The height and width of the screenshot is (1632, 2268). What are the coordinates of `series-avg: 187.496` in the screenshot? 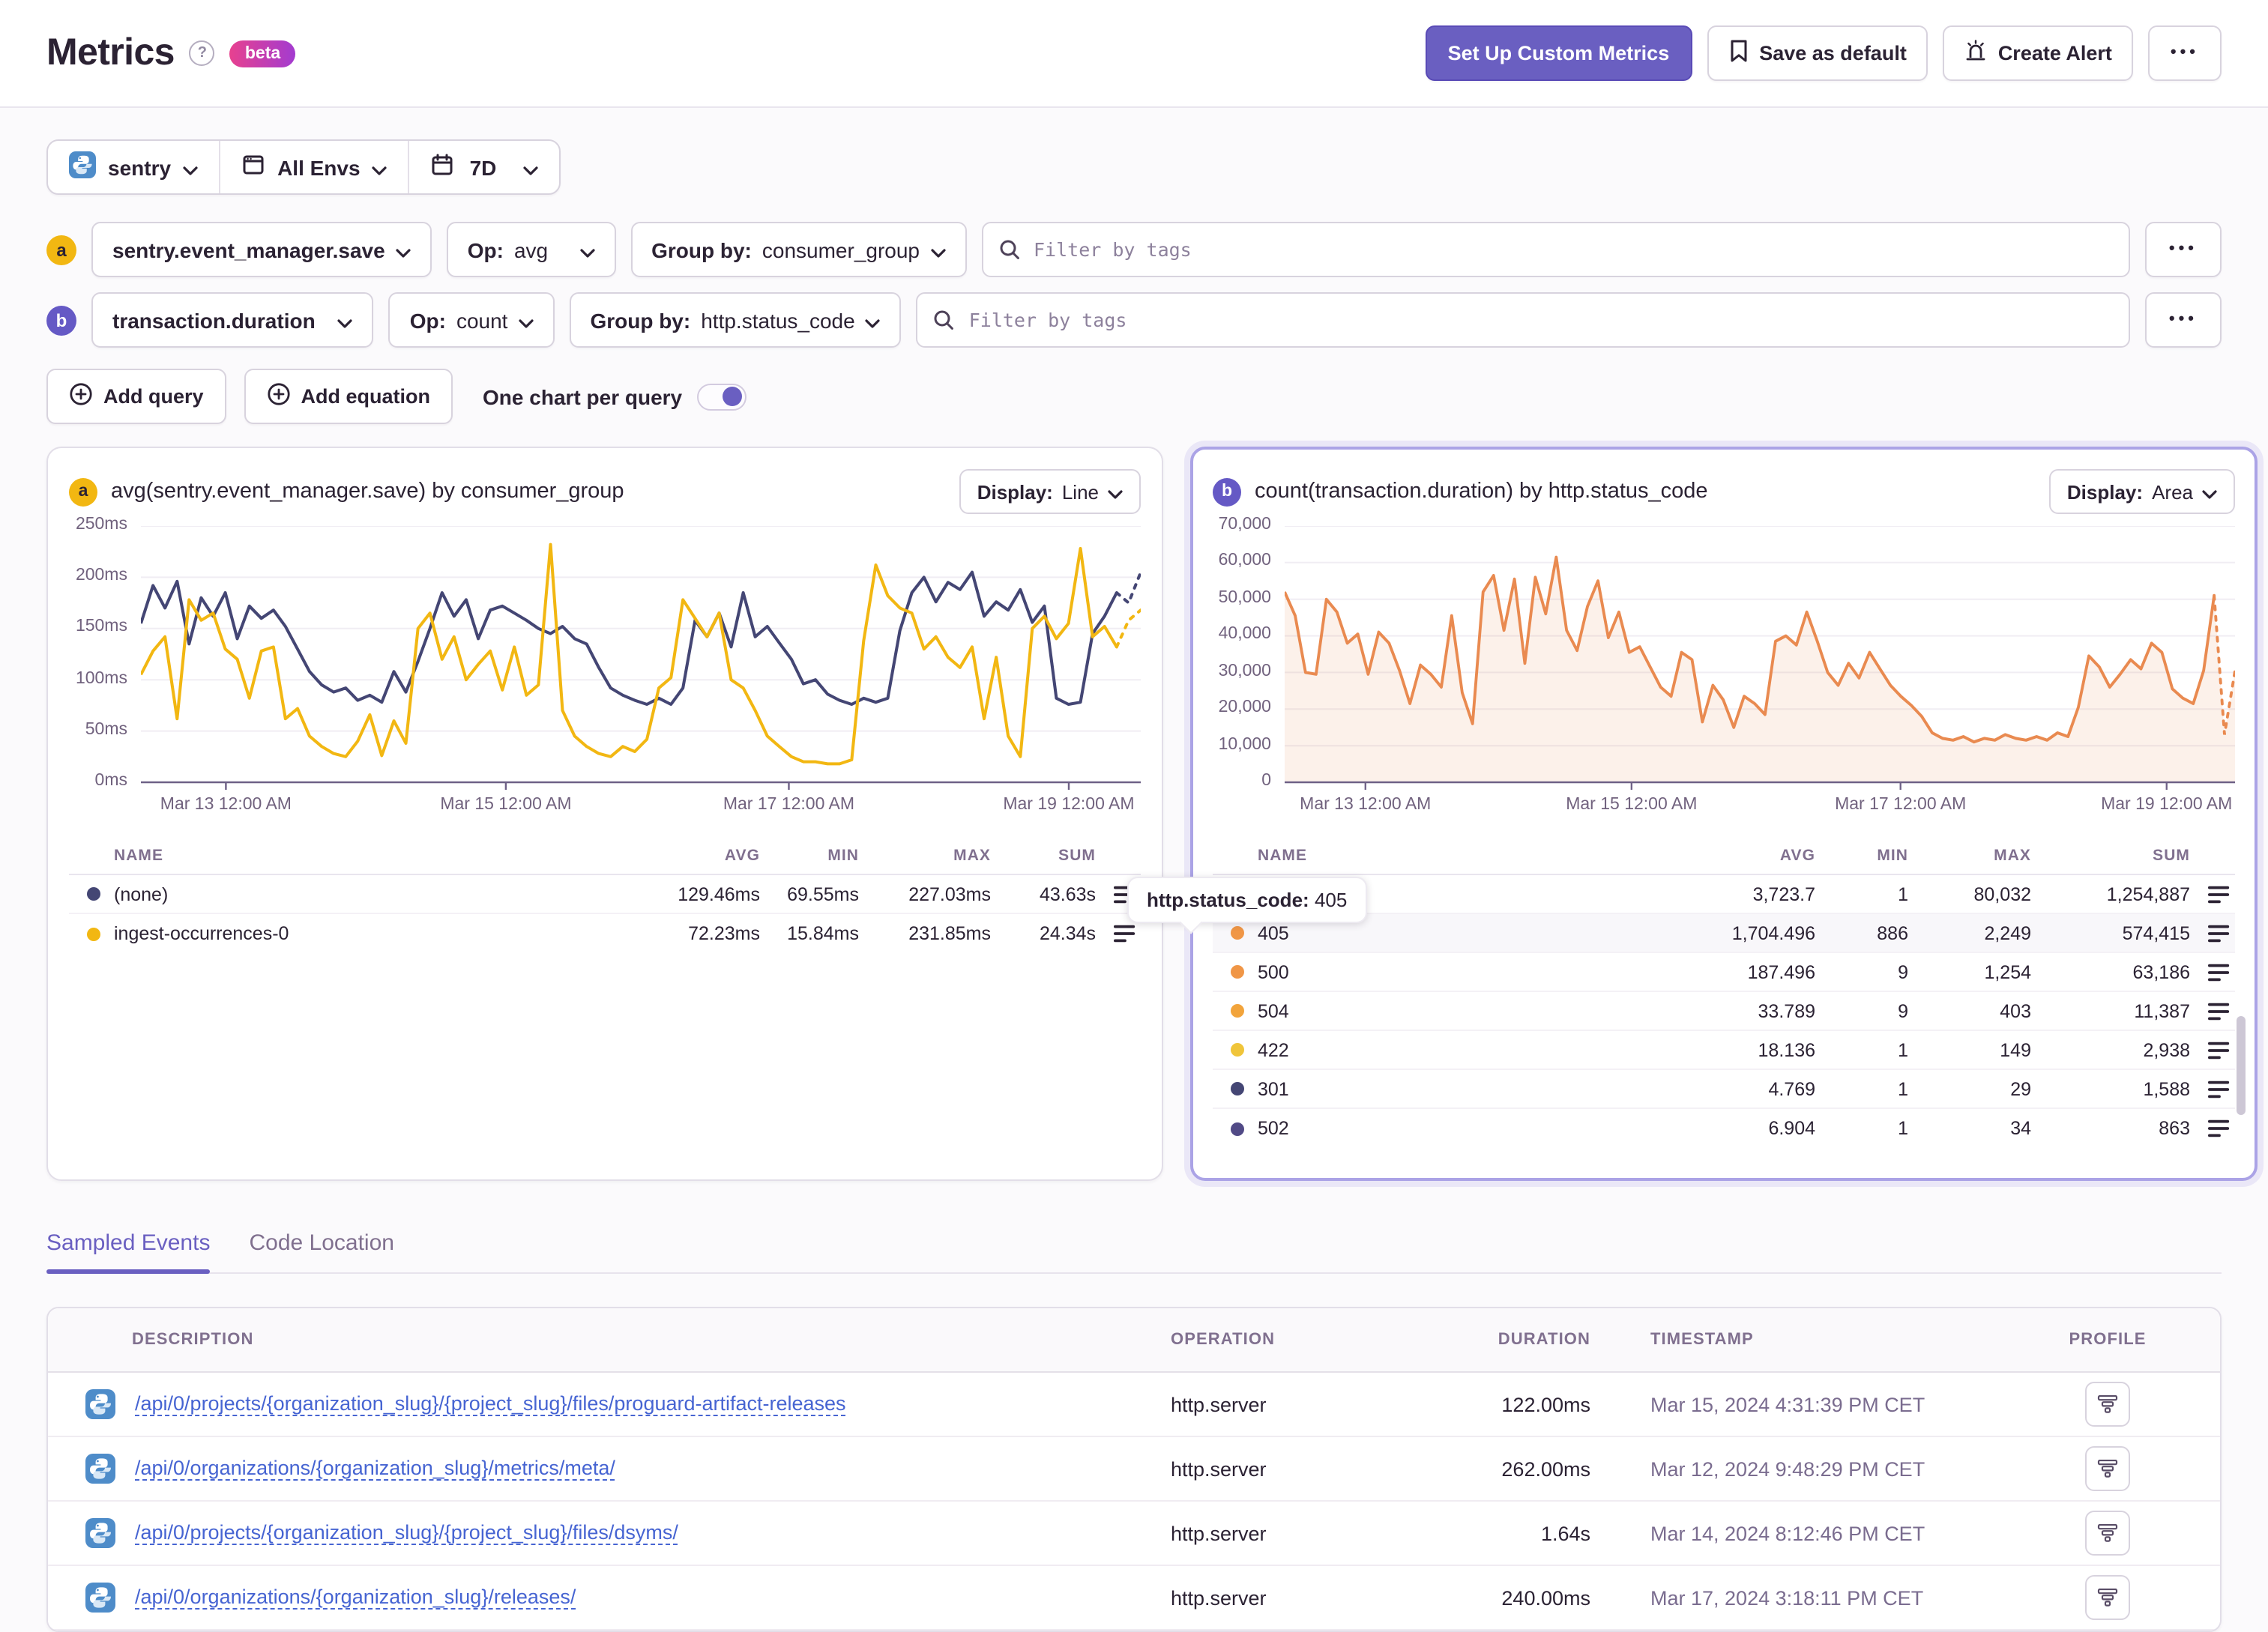 It's located at (1781, 971).